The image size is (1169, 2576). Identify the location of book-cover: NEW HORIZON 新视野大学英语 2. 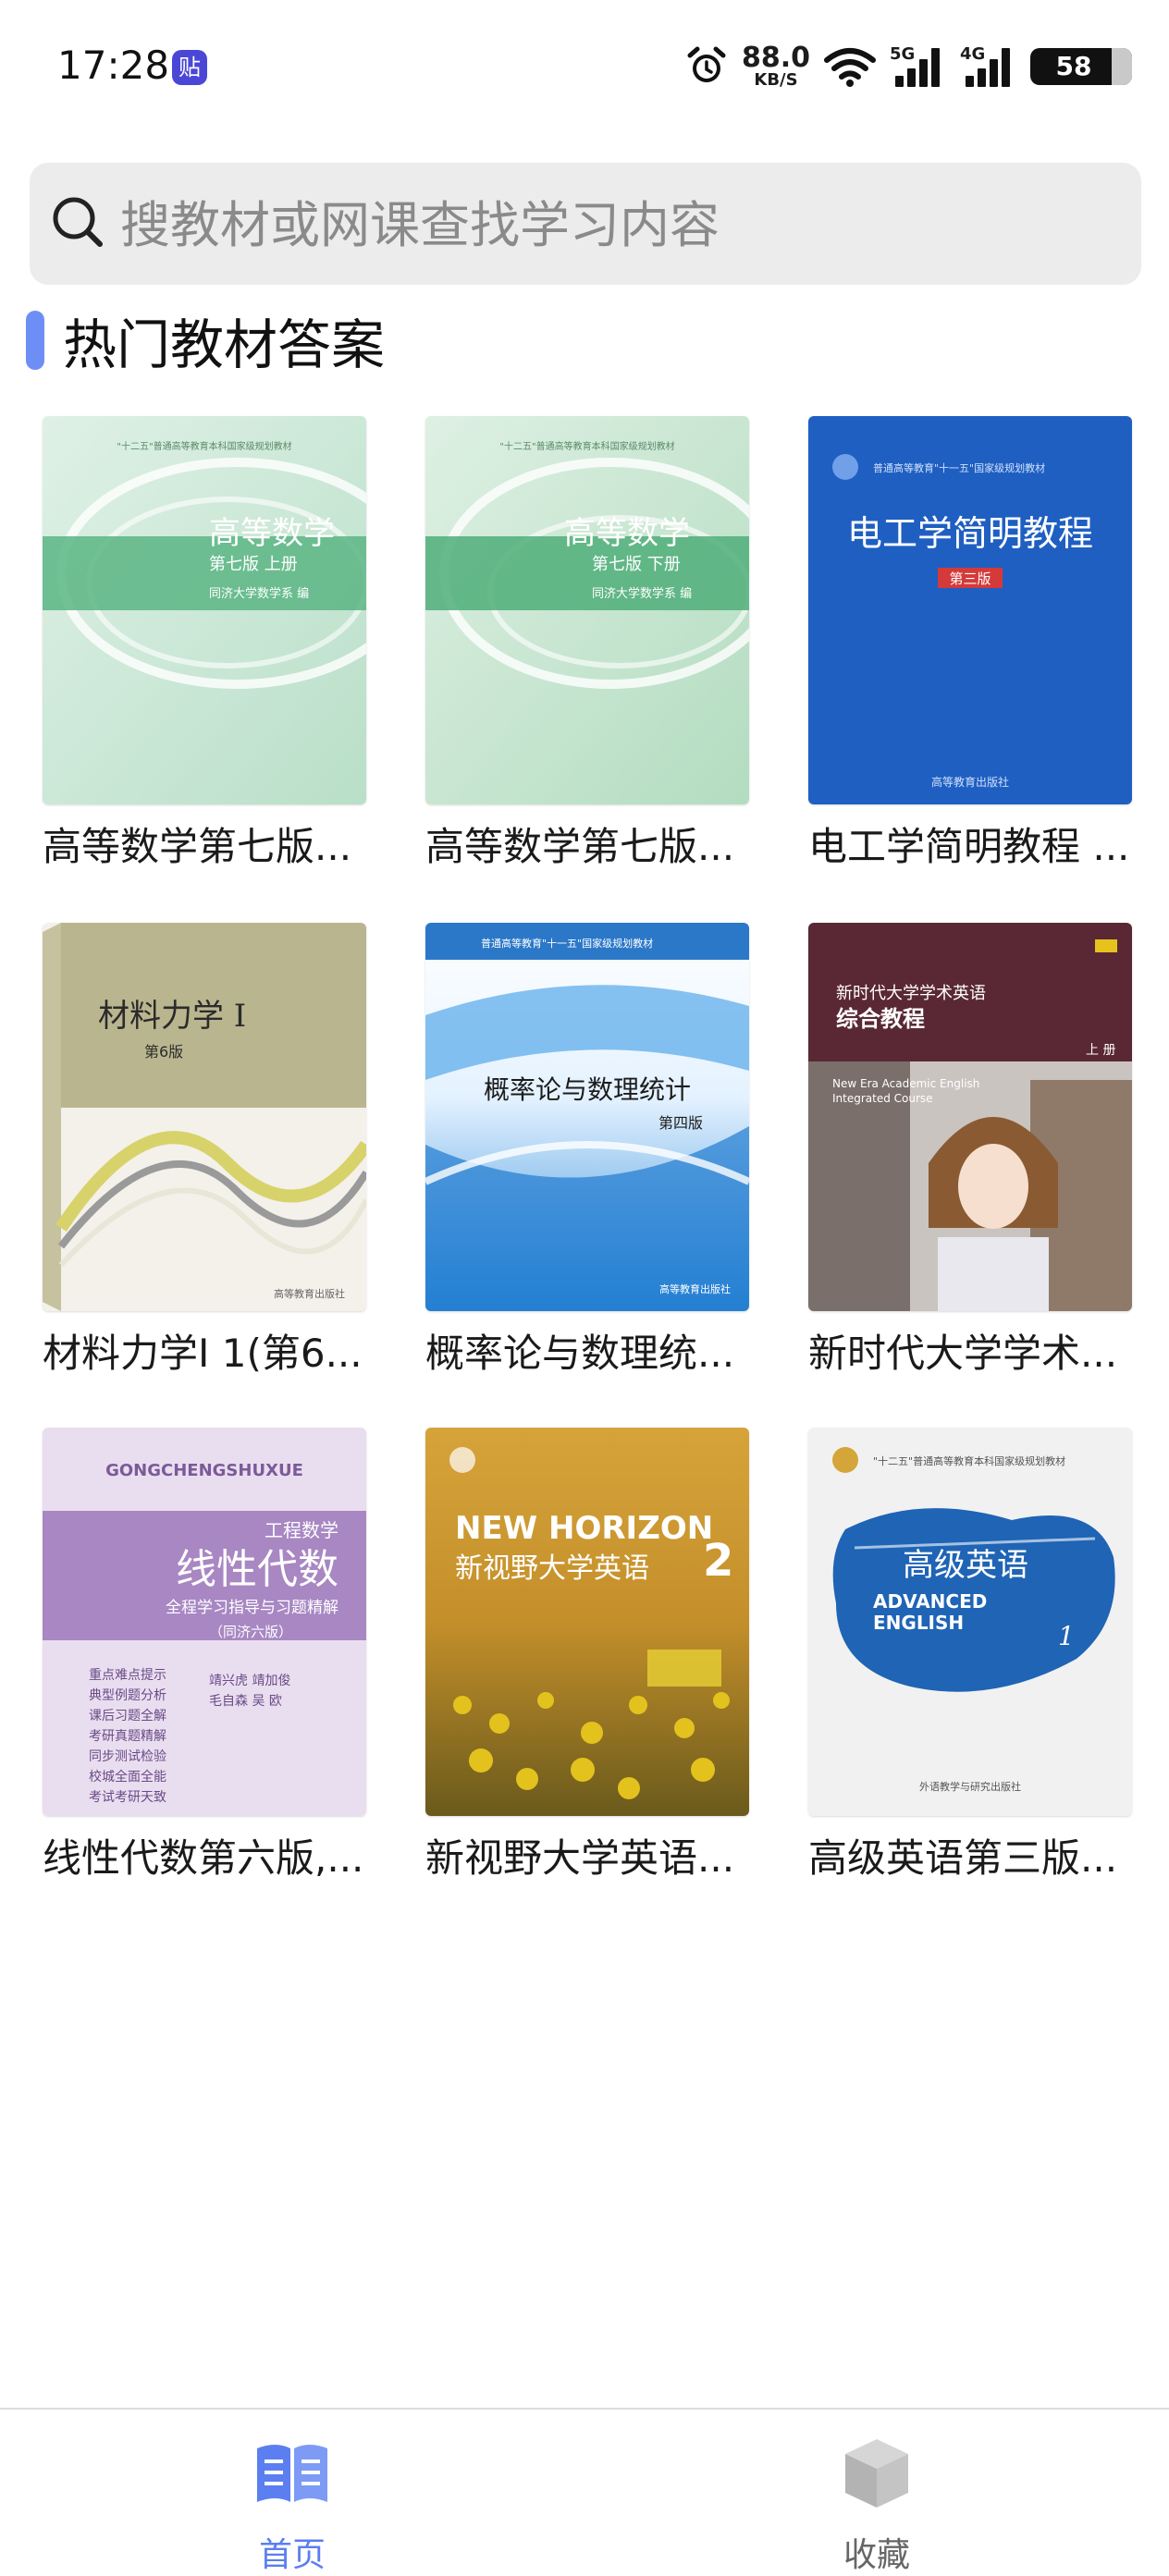
(587, 1622).